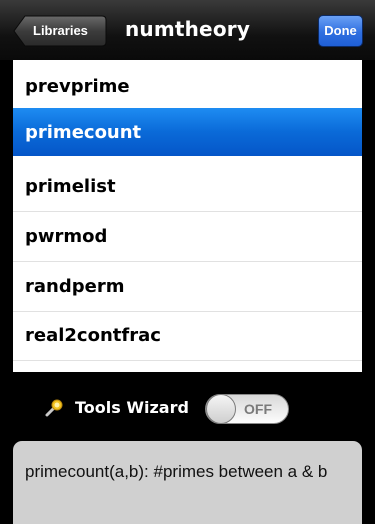  Describe the element at coordinates (77, 86) in the screenshot. I see `list-item-label: prevprime` at that location.